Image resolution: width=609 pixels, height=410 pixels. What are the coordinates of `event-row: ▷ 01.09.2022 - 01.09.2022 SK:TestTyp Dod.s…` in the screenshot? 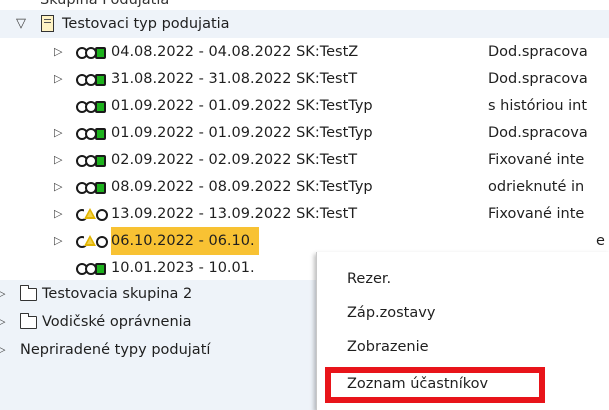 It's located at (304, 133).